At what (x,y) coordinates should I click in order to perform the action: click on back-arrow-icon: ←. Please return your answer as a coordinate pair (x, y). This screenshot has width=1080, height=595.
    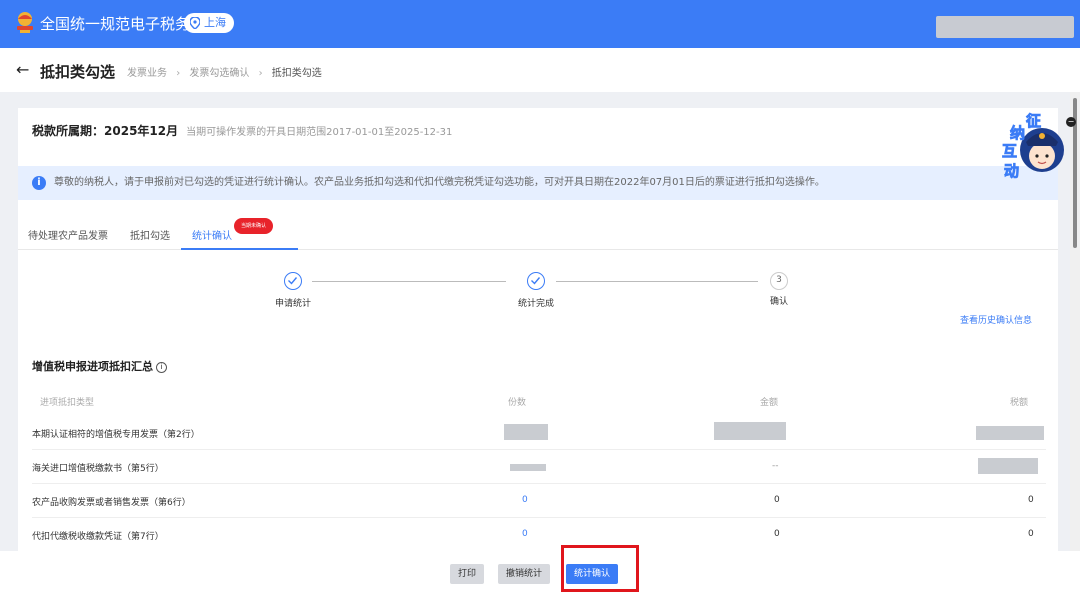
    Looking at the image, I should click on (22, 69).